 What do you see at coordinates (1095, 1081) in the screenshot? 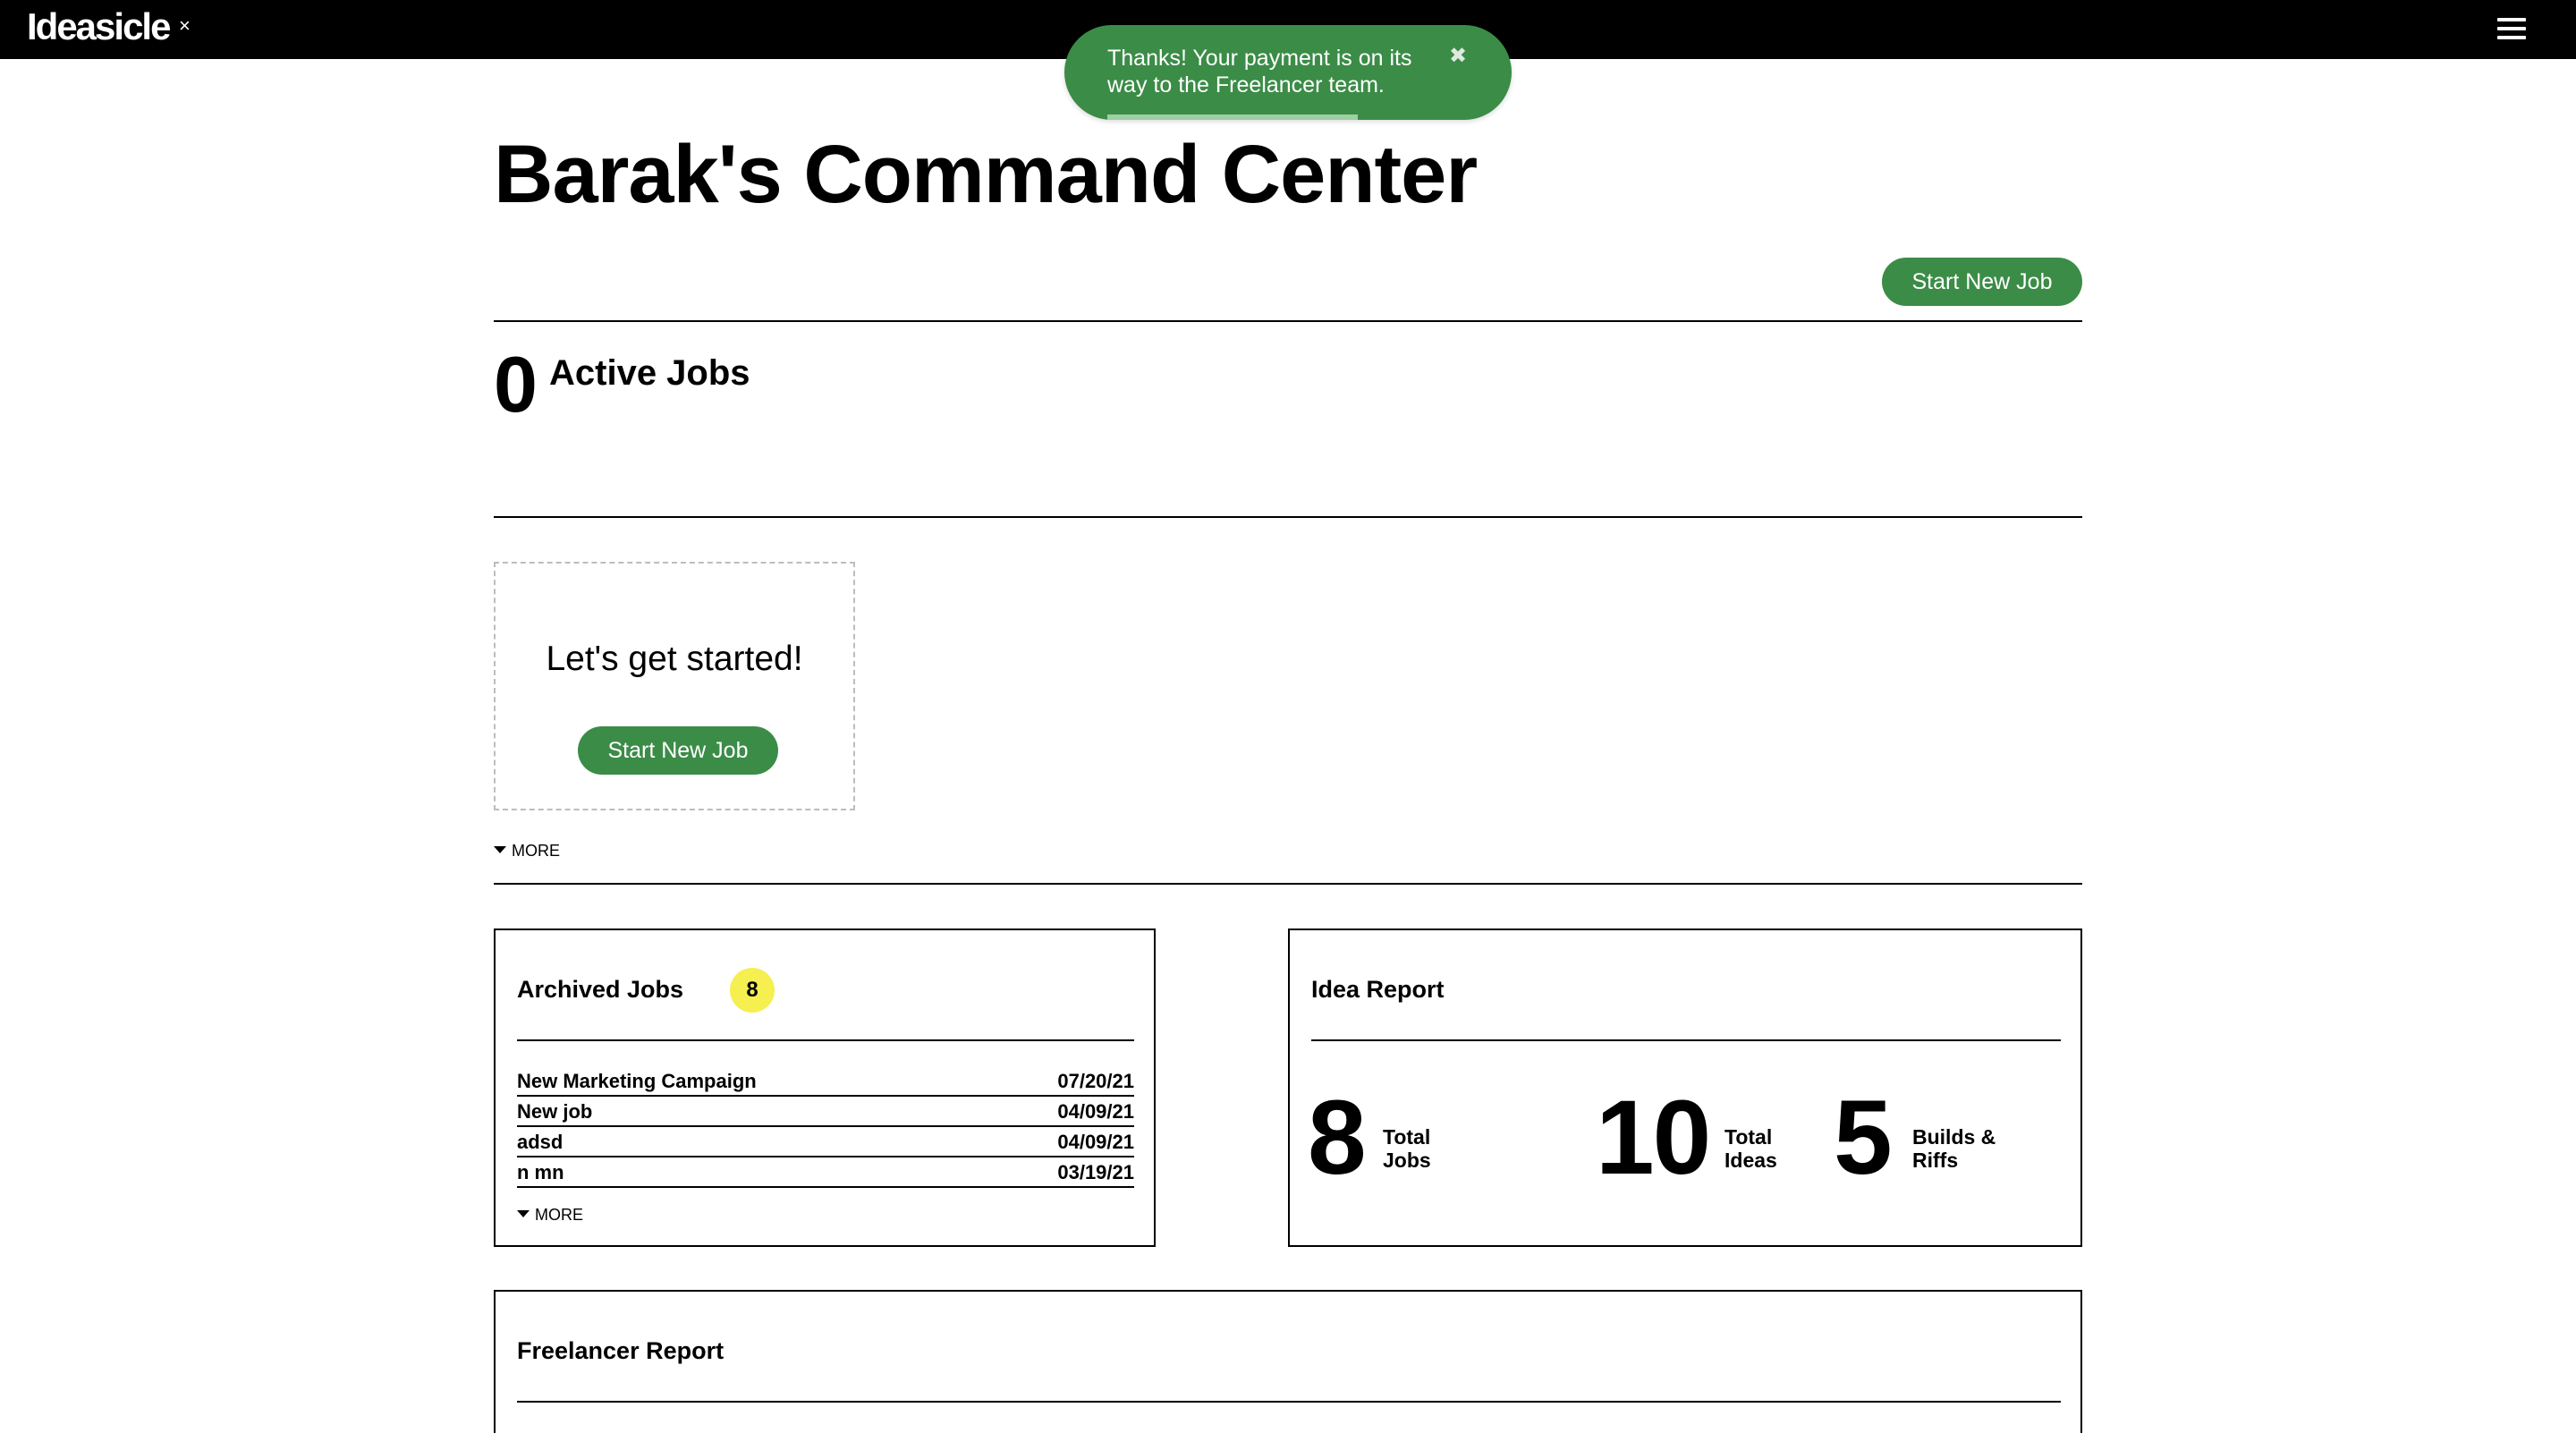
I see `job-date: 07/20/21` at bounding box center [1095, 1081].